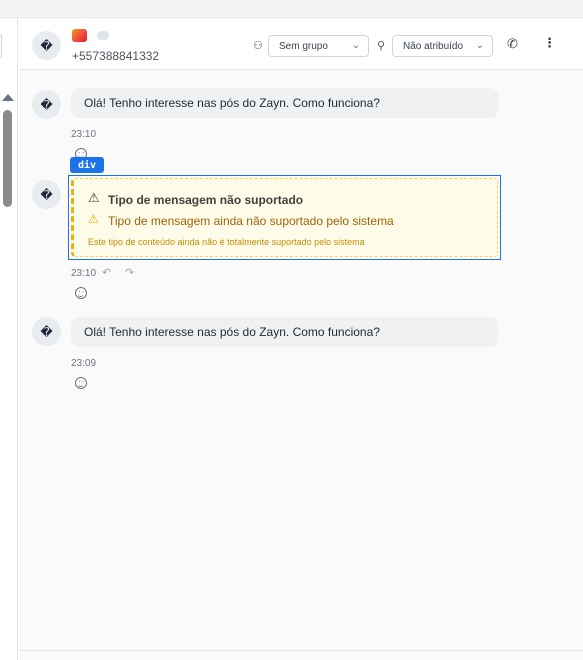  I want to click on message-time: 23:09, so click(84, 363).